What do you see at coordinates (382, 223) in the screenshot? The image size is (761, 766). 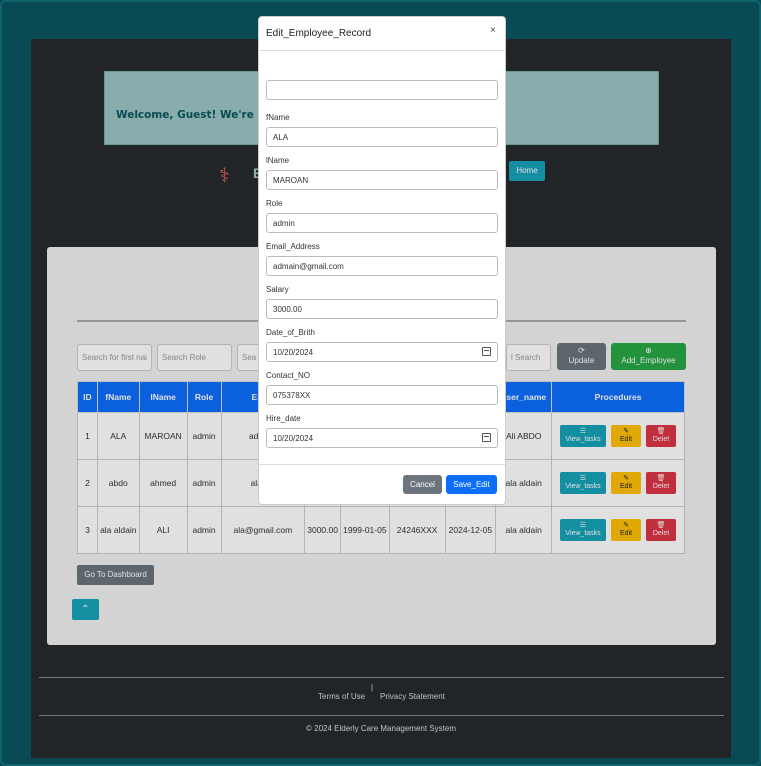 I see `role-field: admin` at bounding box center [382, 223].